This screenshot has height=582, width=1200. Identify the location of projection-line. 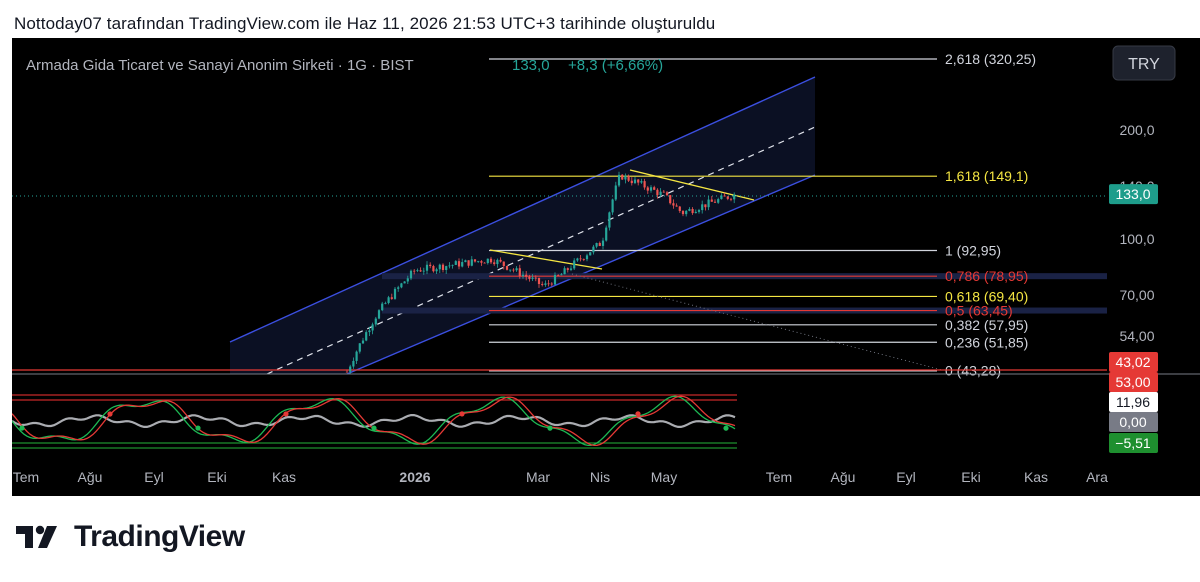
(757, 322).